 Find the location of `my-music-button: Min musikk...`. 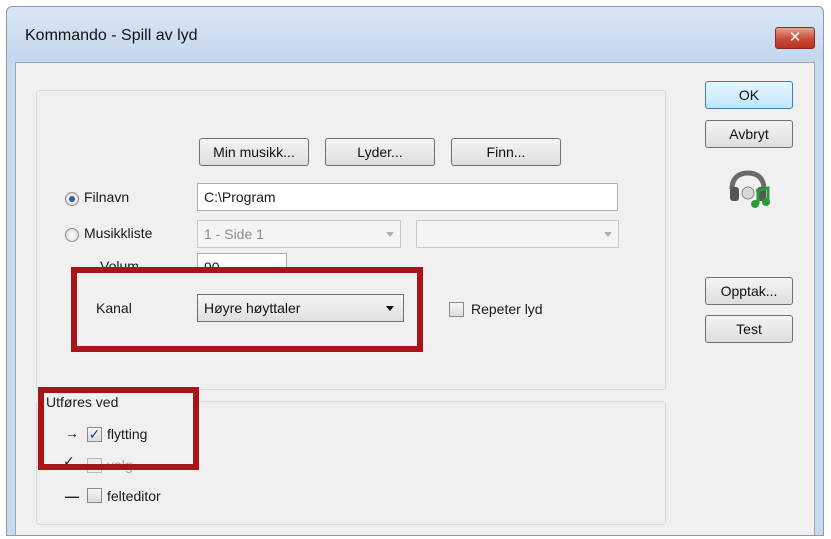

my-music-button: Min musikk... is located at coordinates (254, 152).